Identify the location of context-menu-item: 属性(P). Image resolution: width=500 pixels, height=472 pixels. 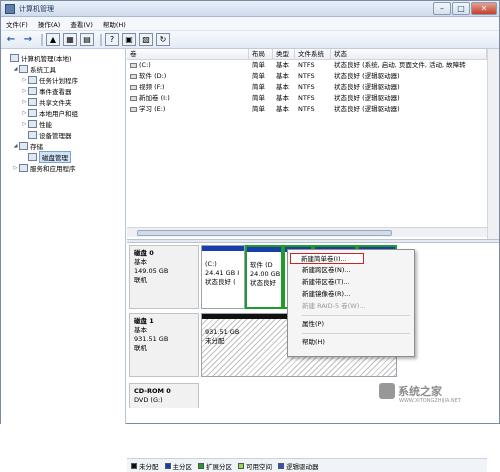
(351, 324).